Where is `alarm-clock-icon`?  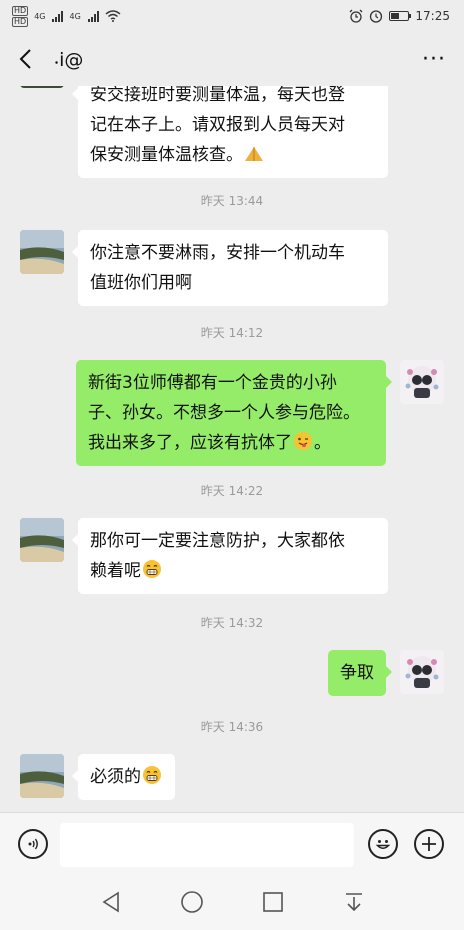
alarm-clock-icon is located at coordinates (376, 16).